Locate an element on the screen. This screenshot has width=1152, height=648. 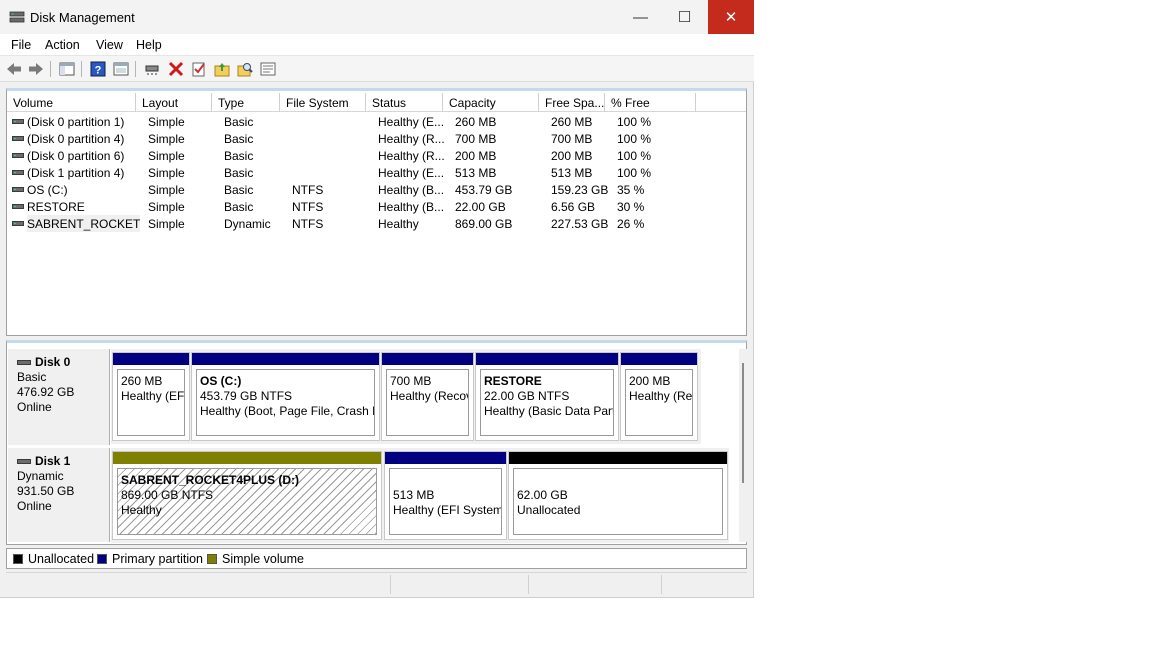
partition-size: 453.79 GB NTFS is located at coordinates (246, 396).